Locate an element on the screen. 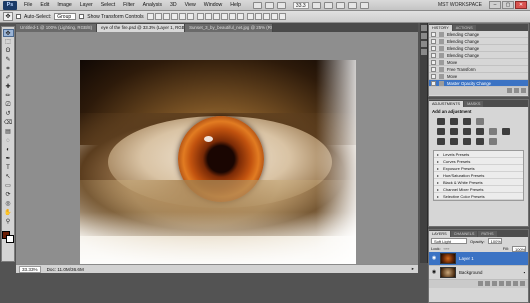 This screenshot has width=530, height=303. align-right-icon is located at coordinates (190, 16).